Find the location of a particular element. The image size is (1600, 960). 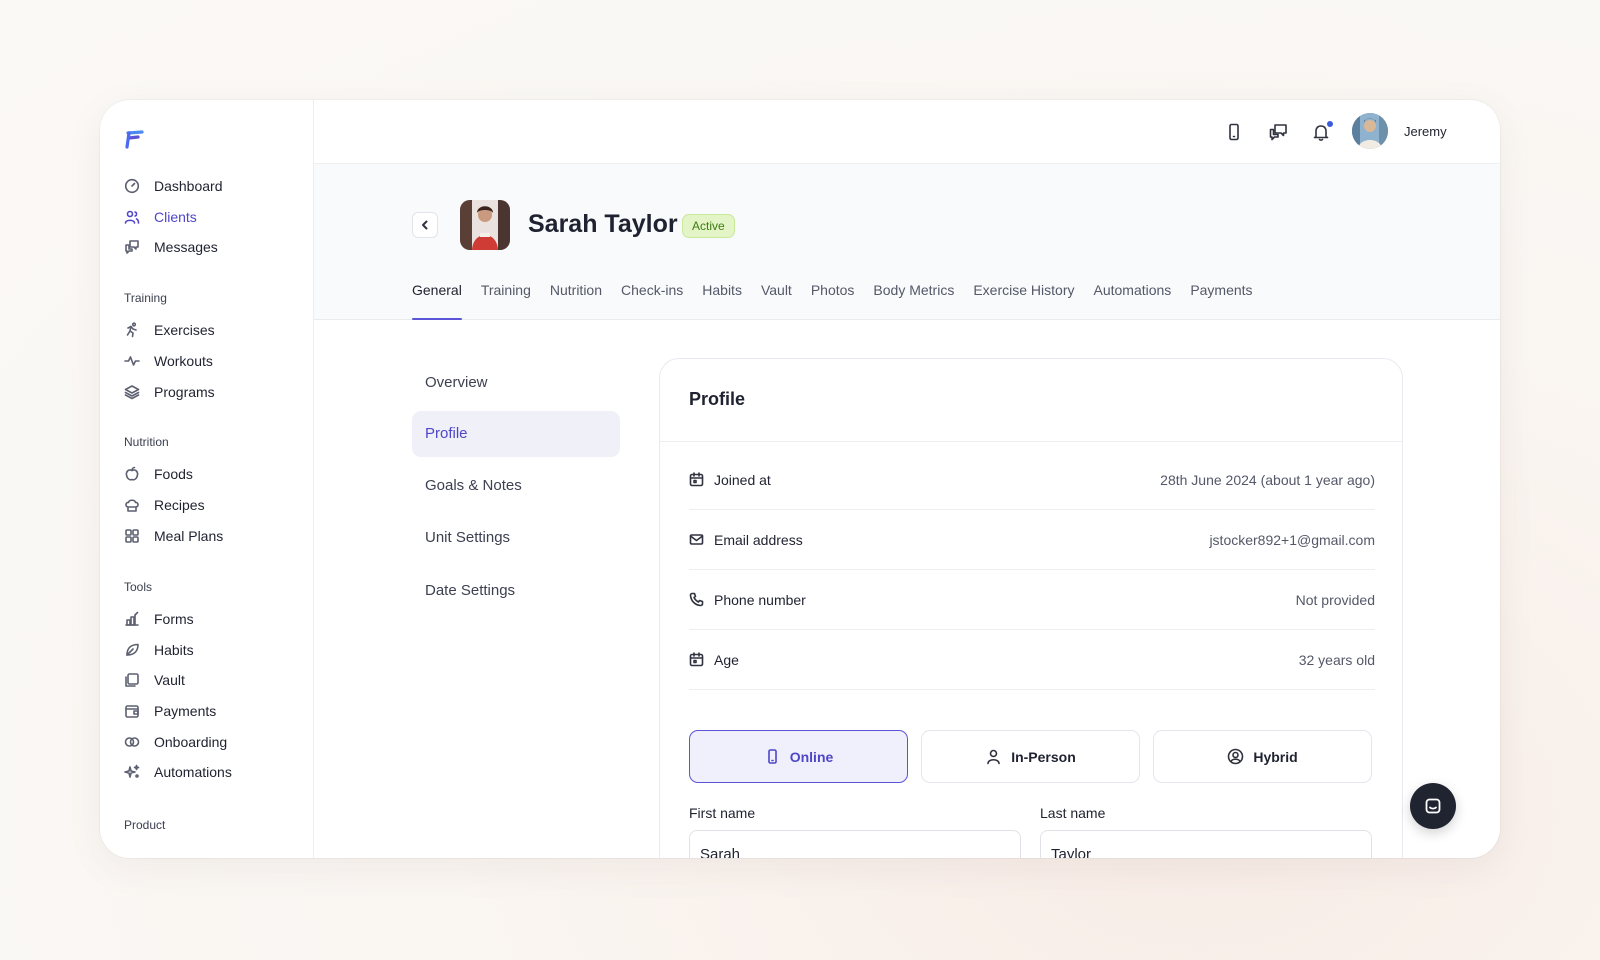

back-button is located at coordinates (425, 225).